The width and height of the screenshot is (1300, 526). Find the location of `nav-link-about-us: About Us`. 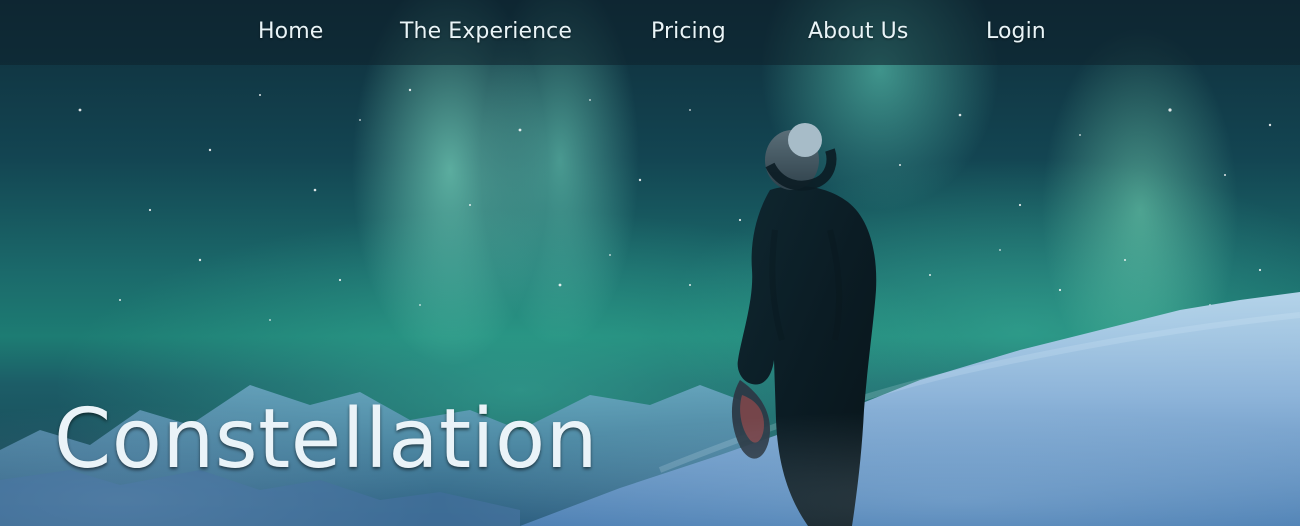

nav-link-about-us: About Us is located at coordinates (858, 32).